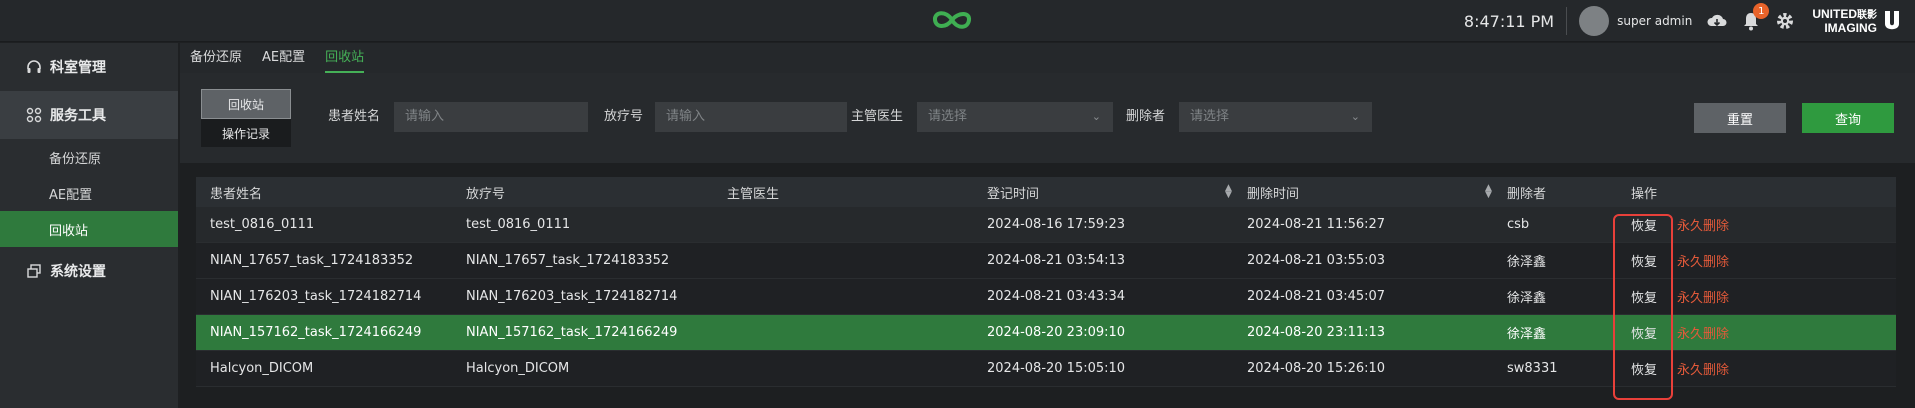  Describe the element at coordinates (624, 116) in the screenshot. I see `treatment-no-label: 放疗号` at that location.